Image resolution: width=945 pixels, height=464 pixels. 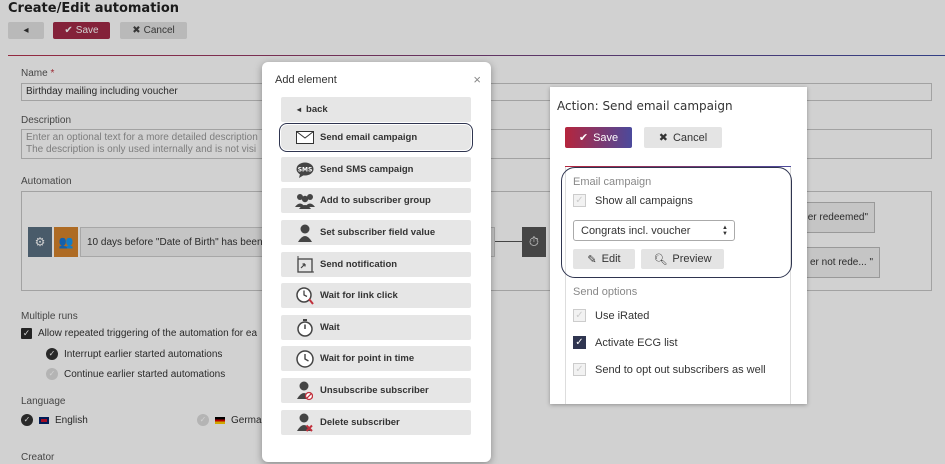 I want to click on highlight-ring, so click(x=676, y=222).